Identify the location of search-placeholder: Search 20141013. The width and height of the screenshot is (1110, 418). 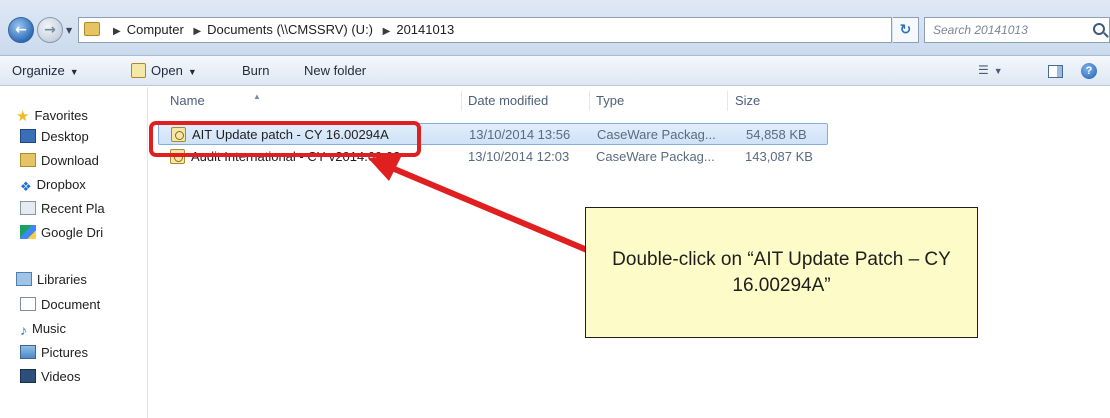
(980, 30).